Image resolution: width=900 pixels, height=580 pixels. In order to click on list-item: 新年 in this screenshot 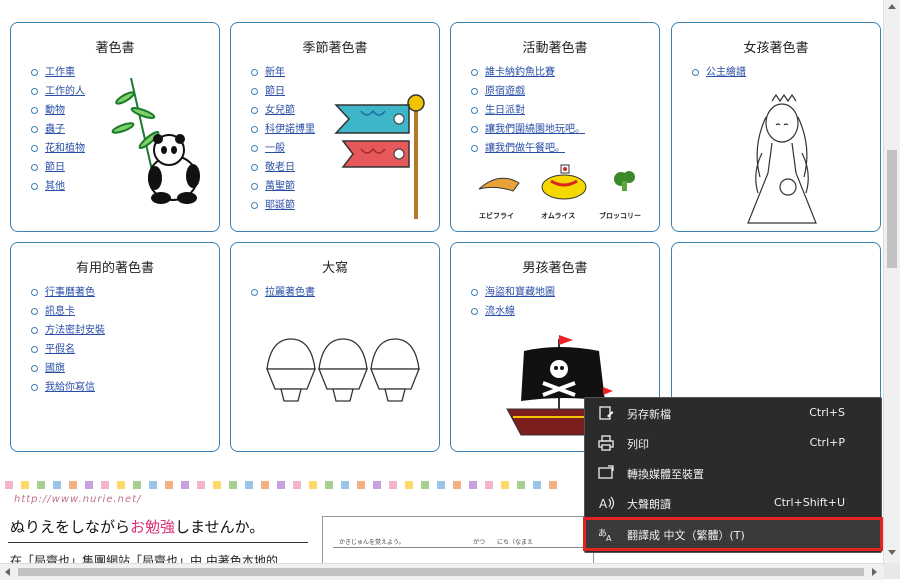, I will do `click(283, 72)`.